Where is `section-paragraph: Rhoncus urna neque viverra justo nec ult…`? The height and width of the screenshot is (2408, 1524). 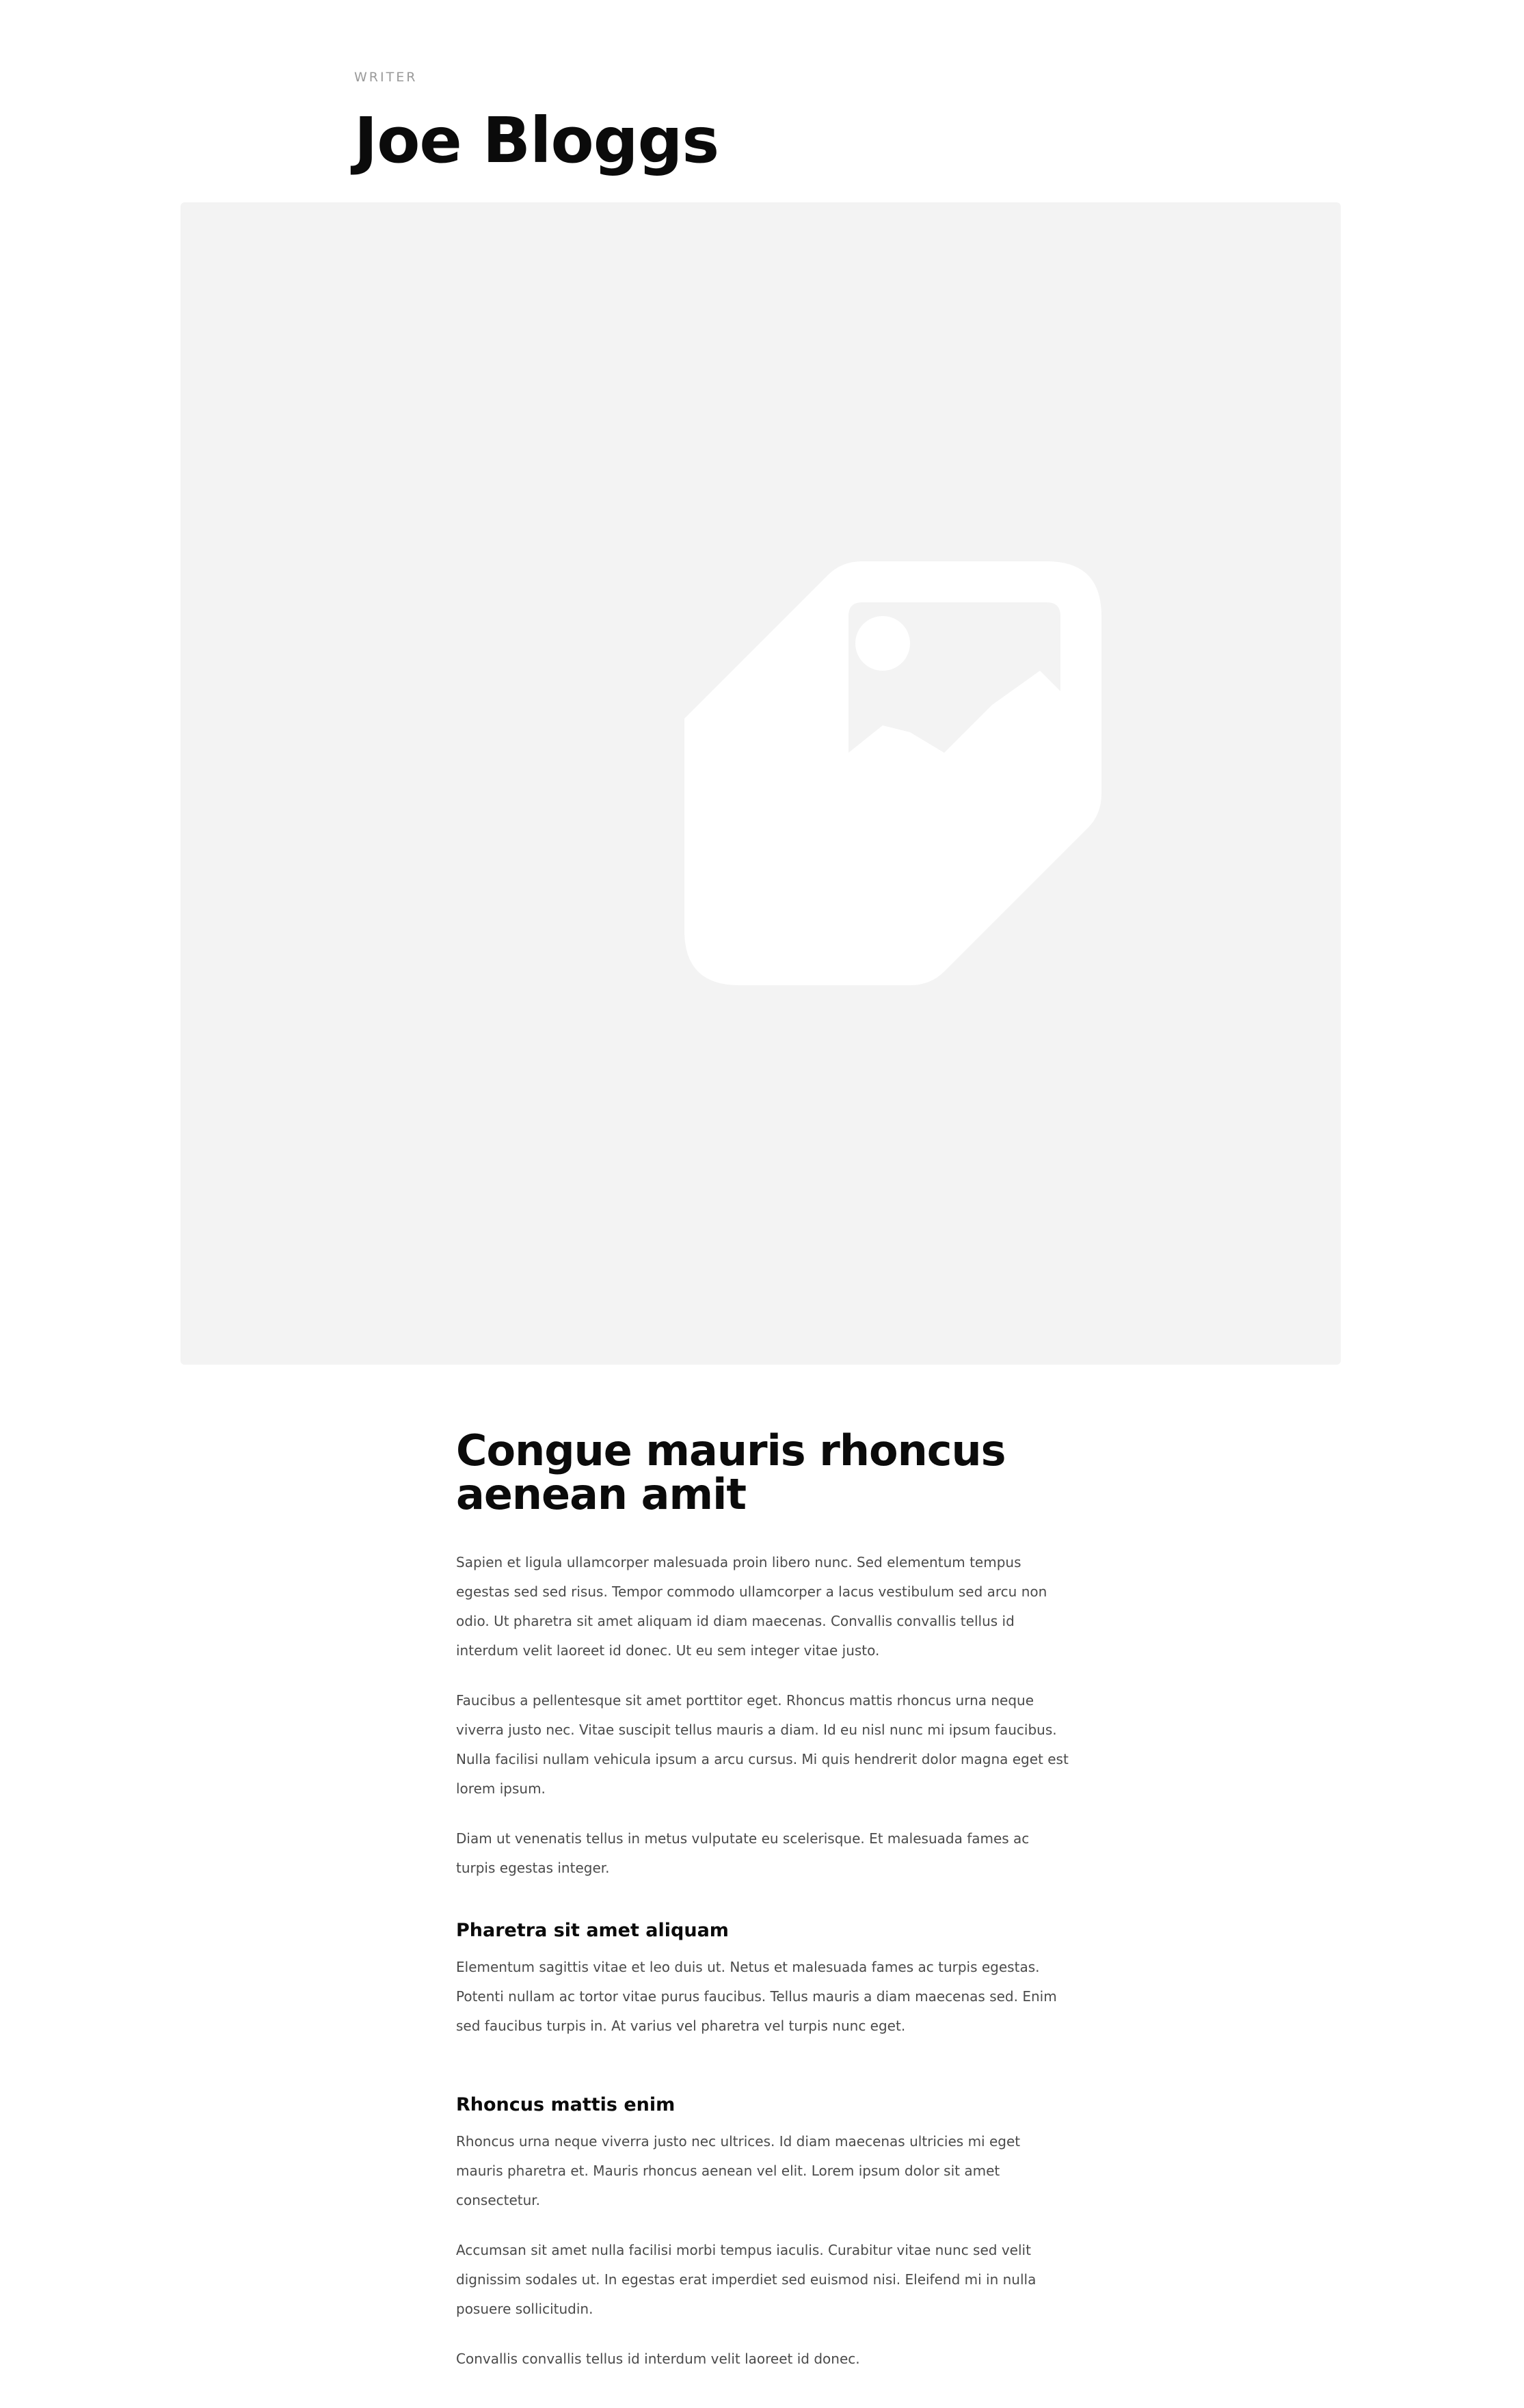 section-paragraph: Rhoncus urna neque viverra justo nec ult… is located at coordinates (739, 2170).